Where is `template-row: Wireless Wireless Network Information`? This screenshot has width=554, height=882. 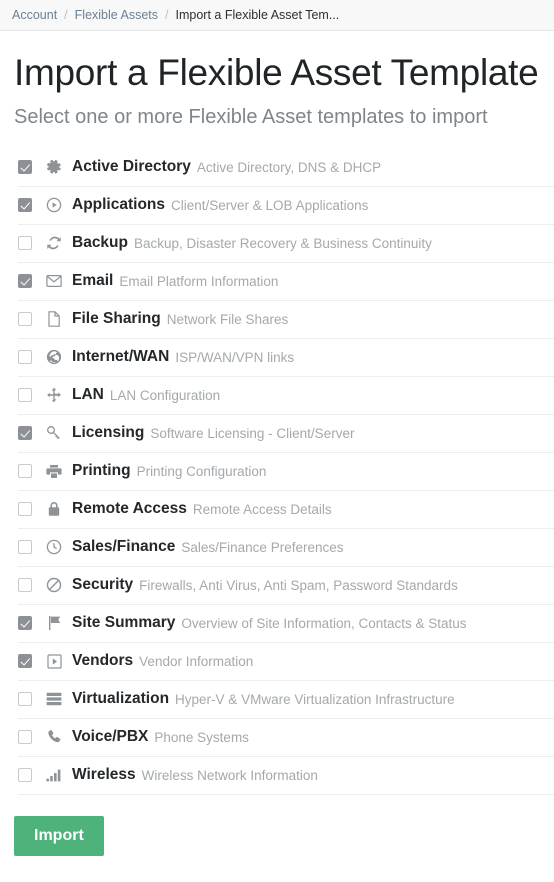 template-row: Wireless Wireless Network Information is located at coordinates (286, 776).